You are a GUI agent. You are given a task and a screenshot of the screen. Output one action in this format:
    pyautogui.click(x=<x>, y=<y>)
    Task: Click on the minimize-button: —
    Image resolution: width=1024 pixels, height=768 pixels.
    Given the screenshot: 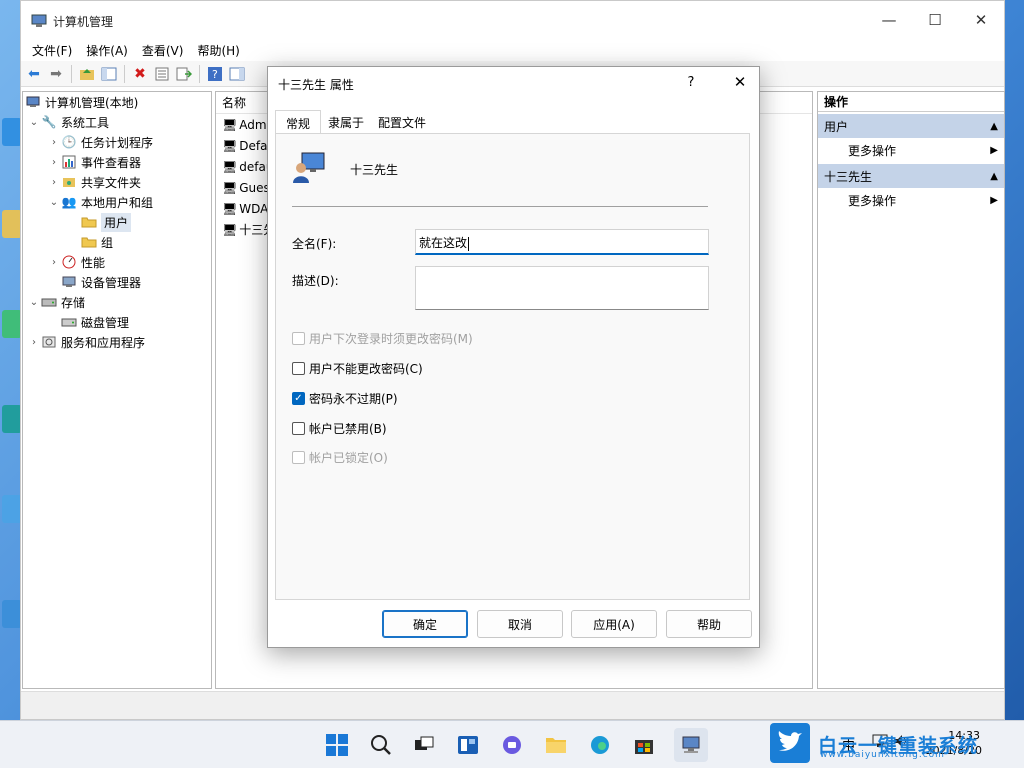 What is the action you would take?
    pyautogui.click(x=889, y=20)
    